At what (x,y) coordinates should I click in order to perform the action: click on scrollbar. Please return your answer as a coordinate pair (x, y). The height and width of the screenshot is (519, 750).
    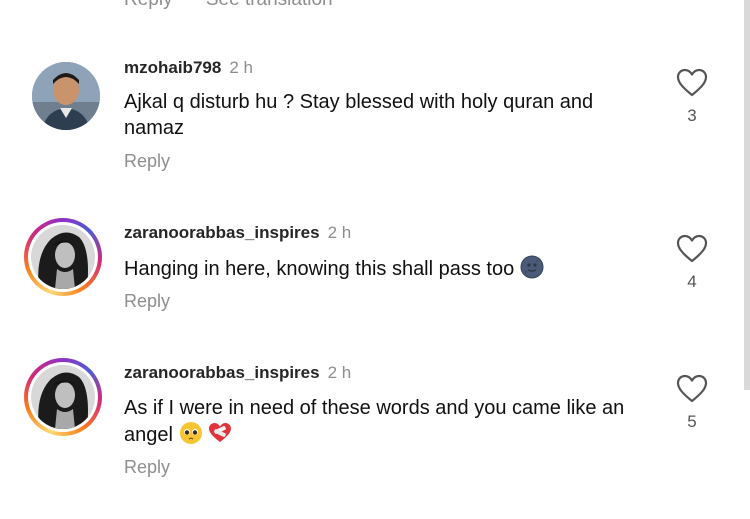
    Looking at the image, I should click on (747, 195).